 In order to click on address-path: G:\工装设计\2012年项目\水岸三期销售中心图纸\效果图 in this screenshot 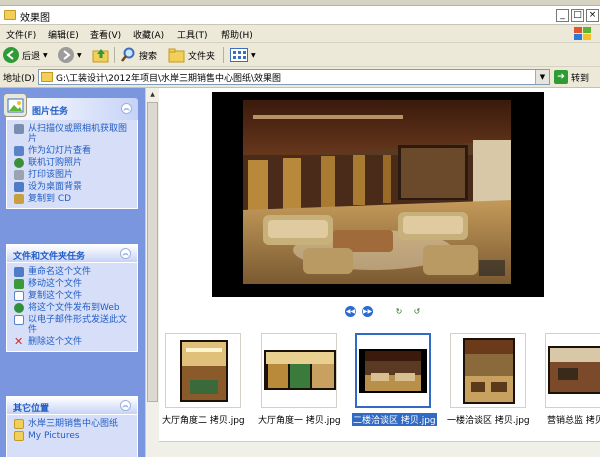, I will do `click(169, 79)`.